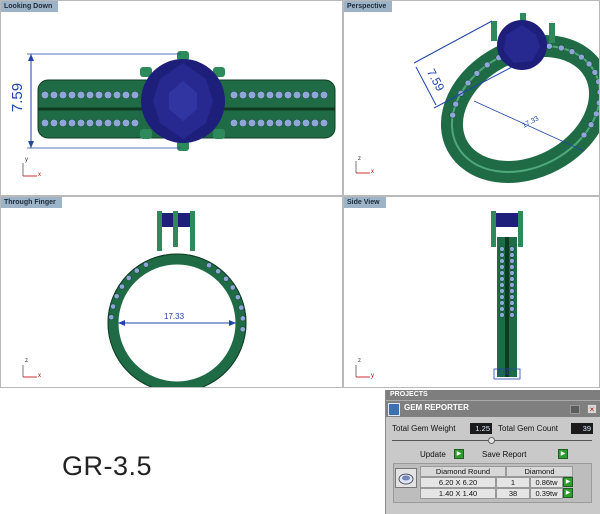 The height and width of the screenshot is (514, 600). Describe the element at coordinates (179, 114) in the screenshot. I see `ring-top-view` at that location.